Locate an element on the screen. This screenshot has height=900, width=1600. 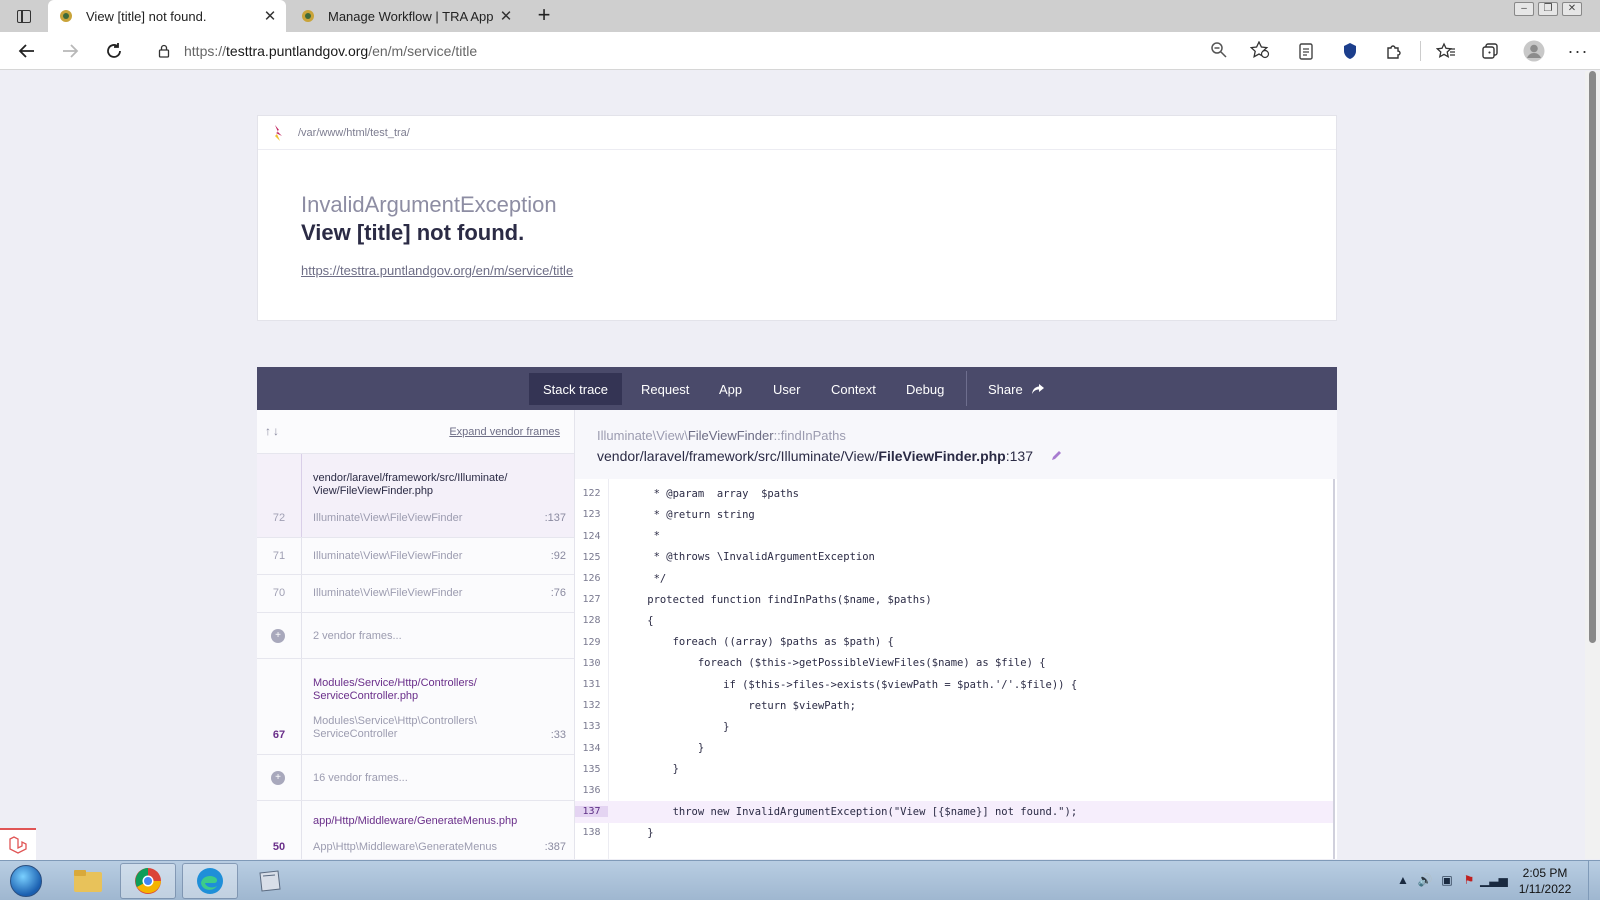
clipboard-extension-icon is located at coordinates (1306, 51).